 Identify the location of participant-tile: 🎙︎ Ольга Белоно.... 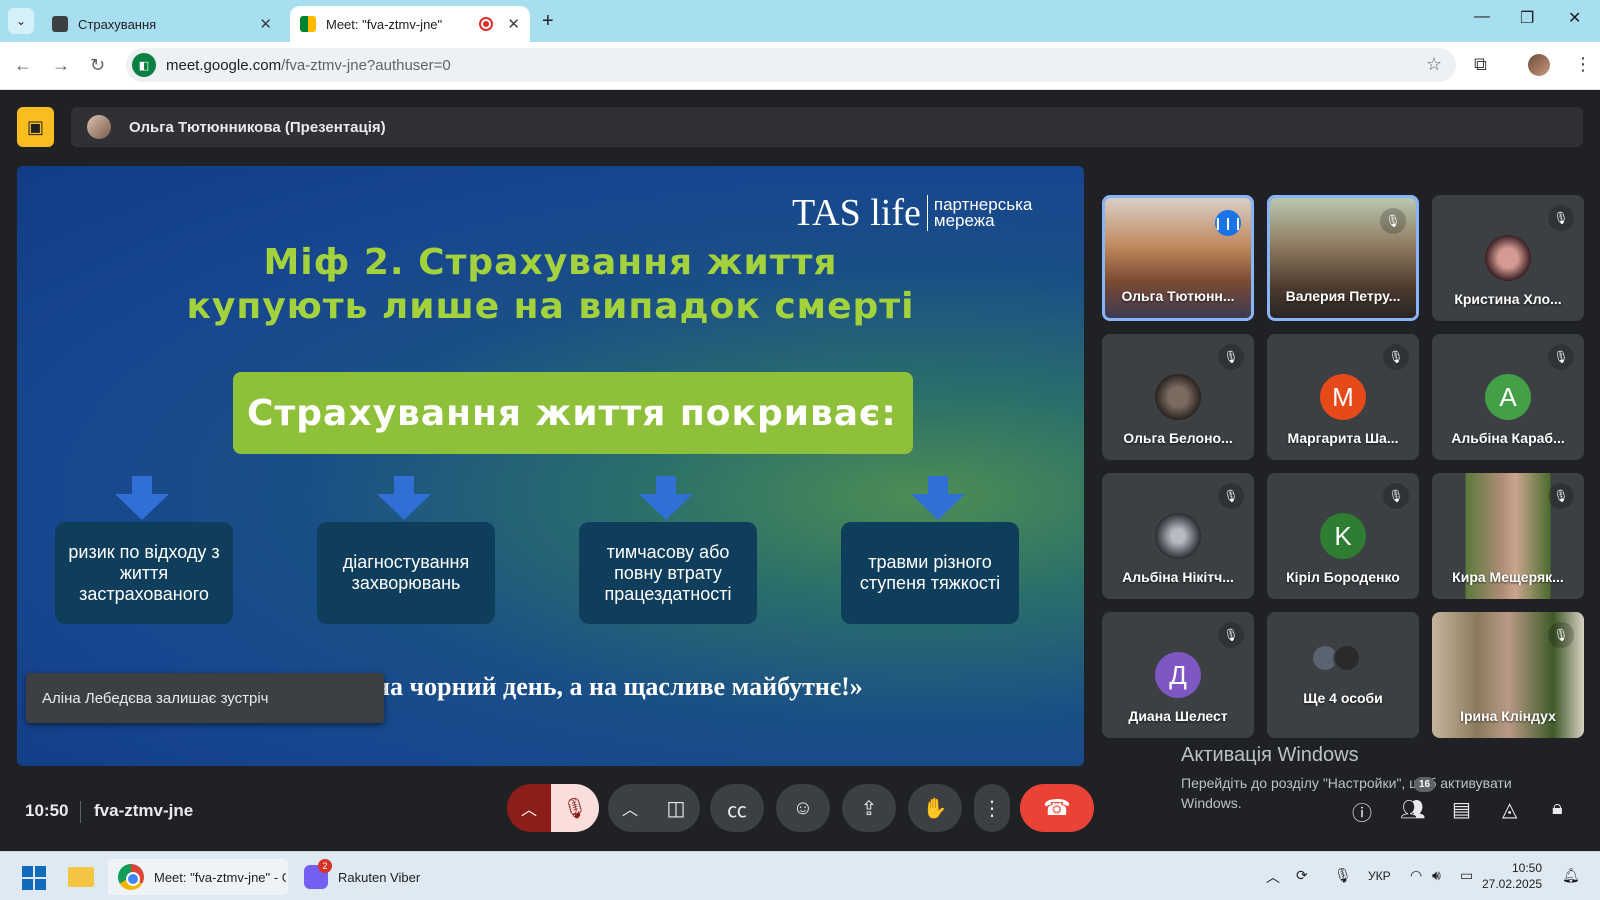
(1178, 397).